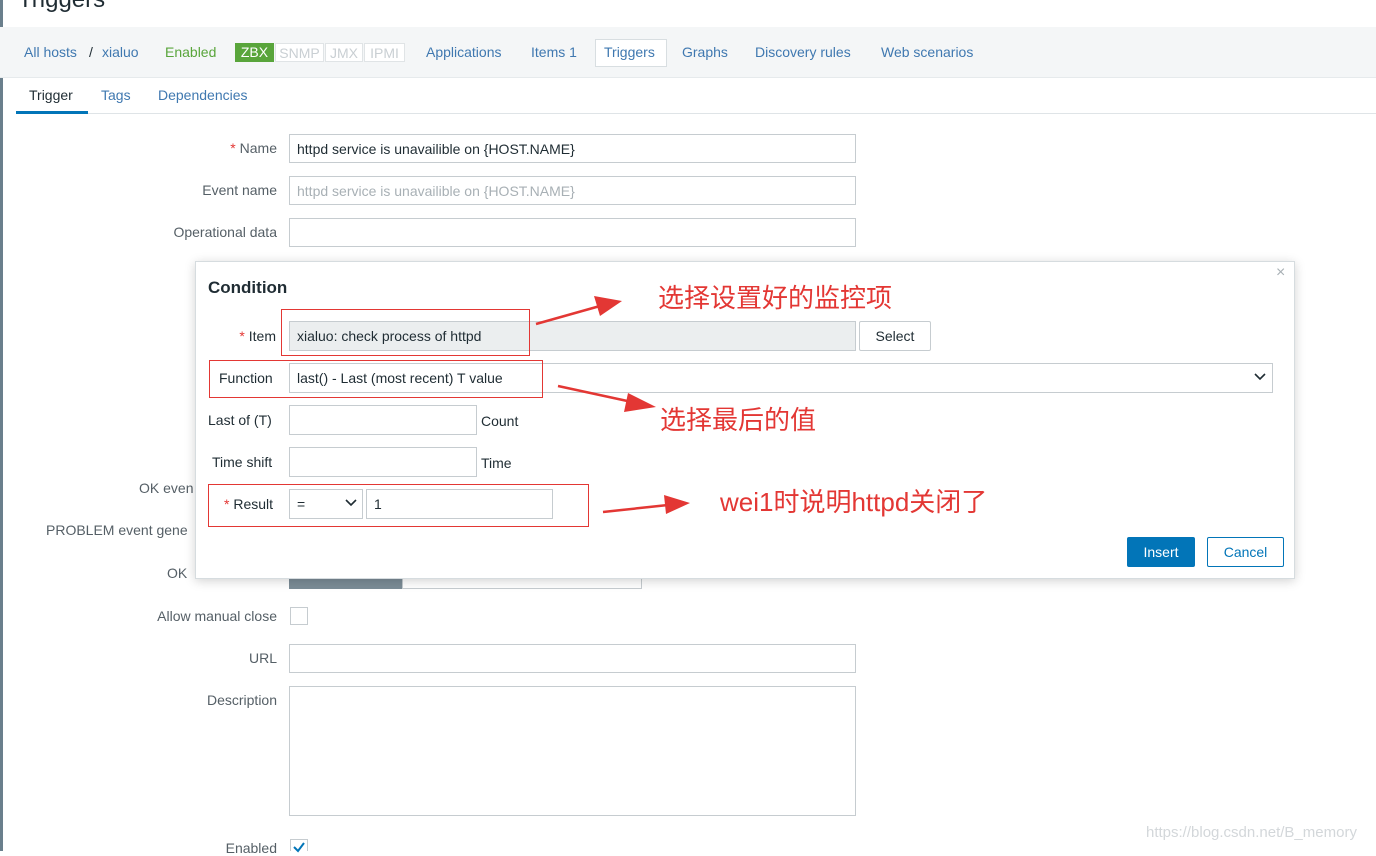 The image size is (1376, 856). I want to click on arrow-item, so click(568, 315).